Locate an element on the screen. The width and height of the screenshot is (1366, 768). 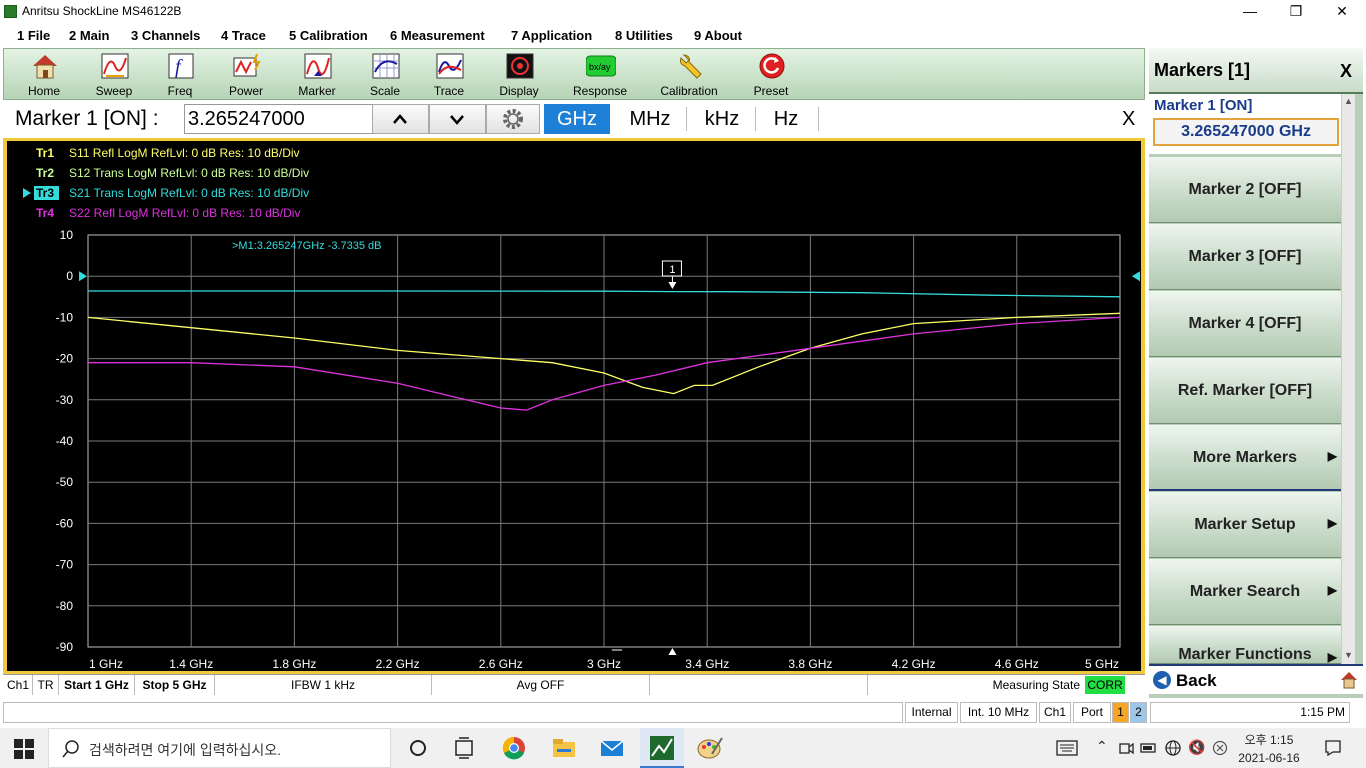
menu-channels: 3 Channels is located at coordinates (165, 35).